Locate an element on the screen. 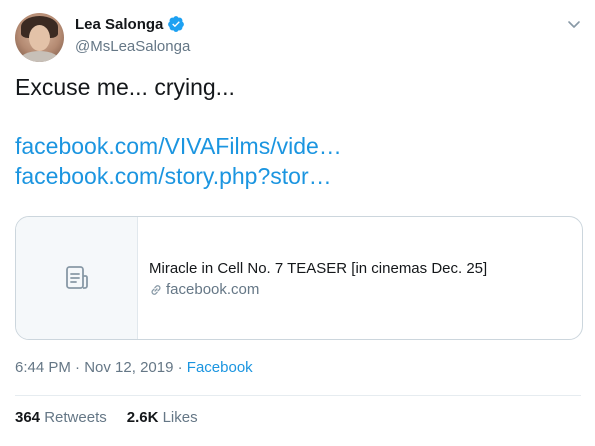  divider is located at coordinates (298, 395).